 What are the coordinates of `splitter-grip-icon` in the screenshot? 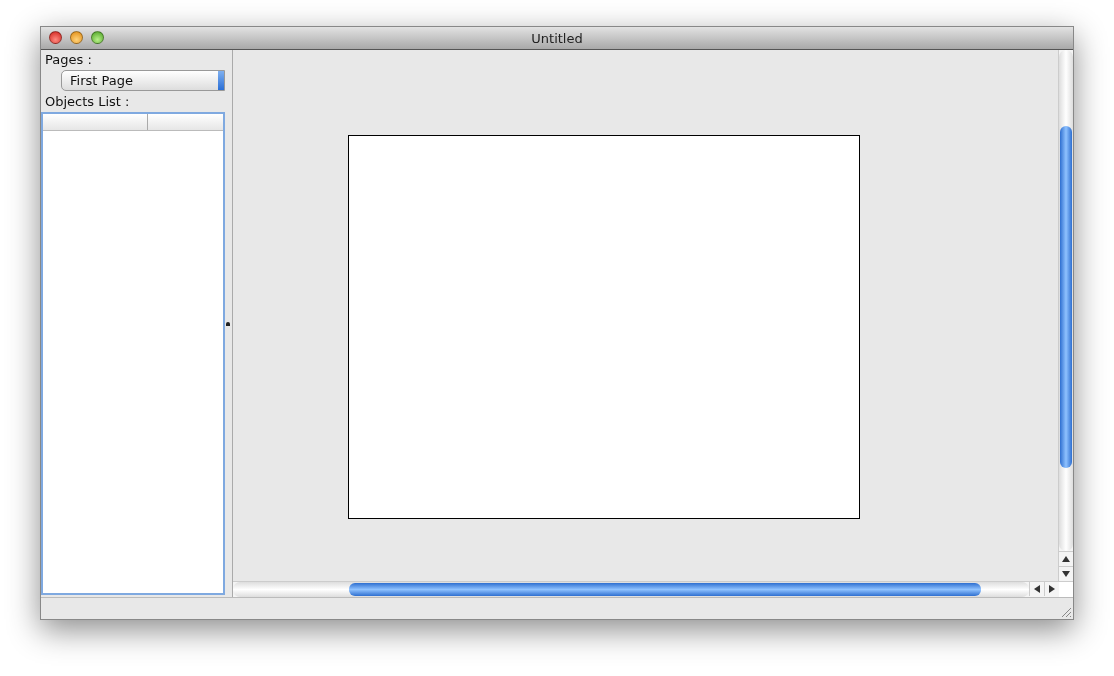 It's located at (228, 323).